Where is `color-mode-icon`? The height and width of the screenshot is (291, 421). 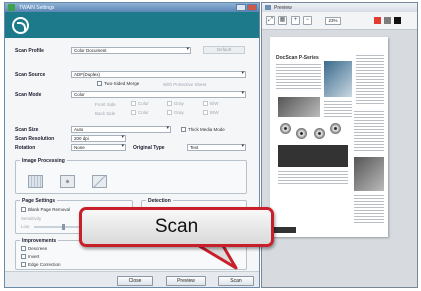 color-mode-icon is located at coordinates (377, 20).